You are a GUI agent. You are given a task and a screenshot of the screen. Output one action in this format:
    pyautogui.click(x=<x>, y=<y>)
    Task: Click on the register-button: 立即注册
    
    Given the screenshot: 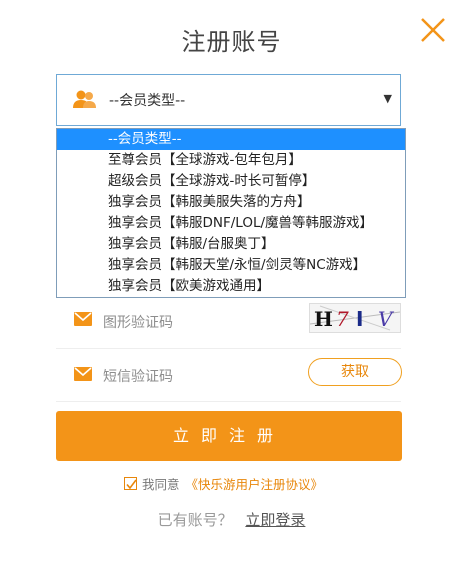 What is the action you would take?
    pyautogui.click(x=229, y=436)
    